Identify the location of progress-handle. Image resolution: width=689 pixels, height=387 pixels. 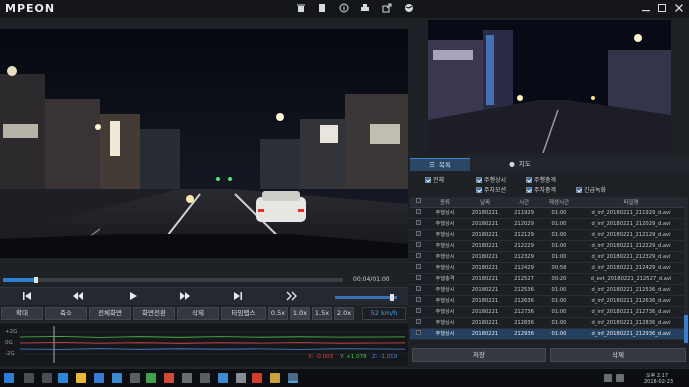
(35, 280).